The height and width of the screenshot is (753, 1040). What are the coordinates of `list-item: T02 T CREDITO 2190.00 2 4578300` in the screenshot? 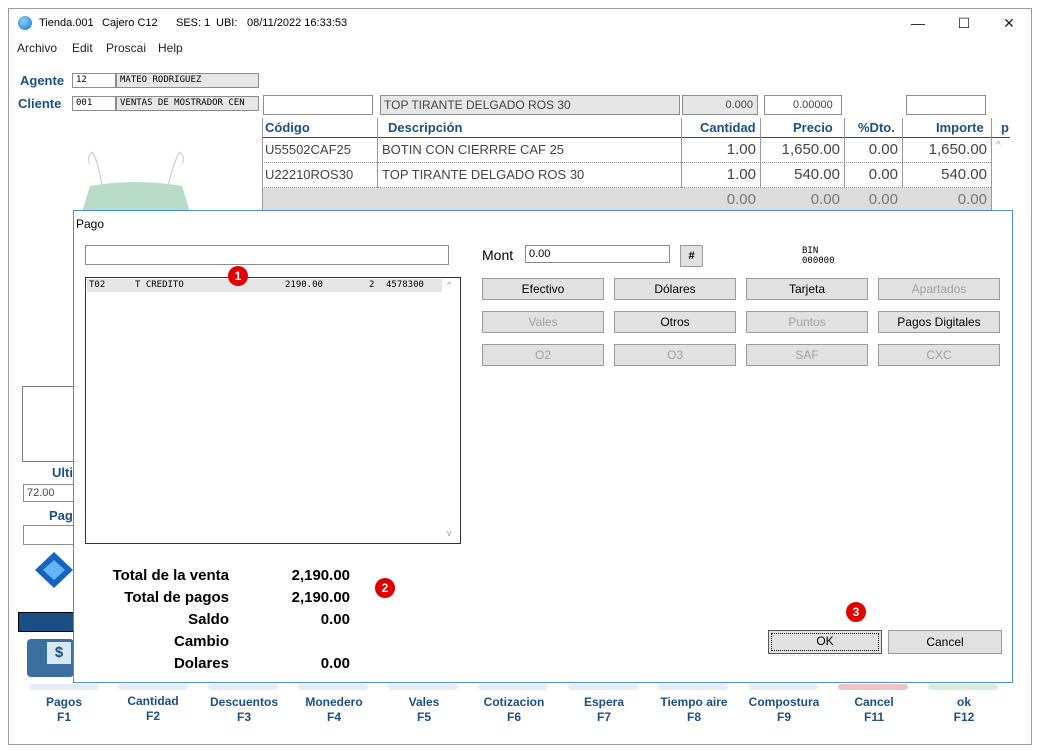 It's located at (264, 285).